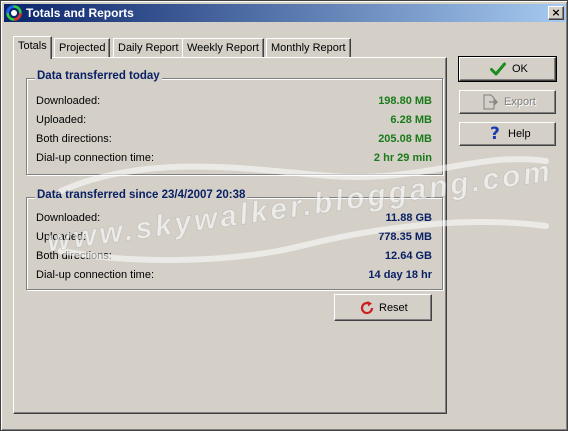 This screenshot has width=568, height=431. Describe the element at coordinates (405, 101) in the screenshot. I see `today-downloaded-value: 198.80 MB` at that location.